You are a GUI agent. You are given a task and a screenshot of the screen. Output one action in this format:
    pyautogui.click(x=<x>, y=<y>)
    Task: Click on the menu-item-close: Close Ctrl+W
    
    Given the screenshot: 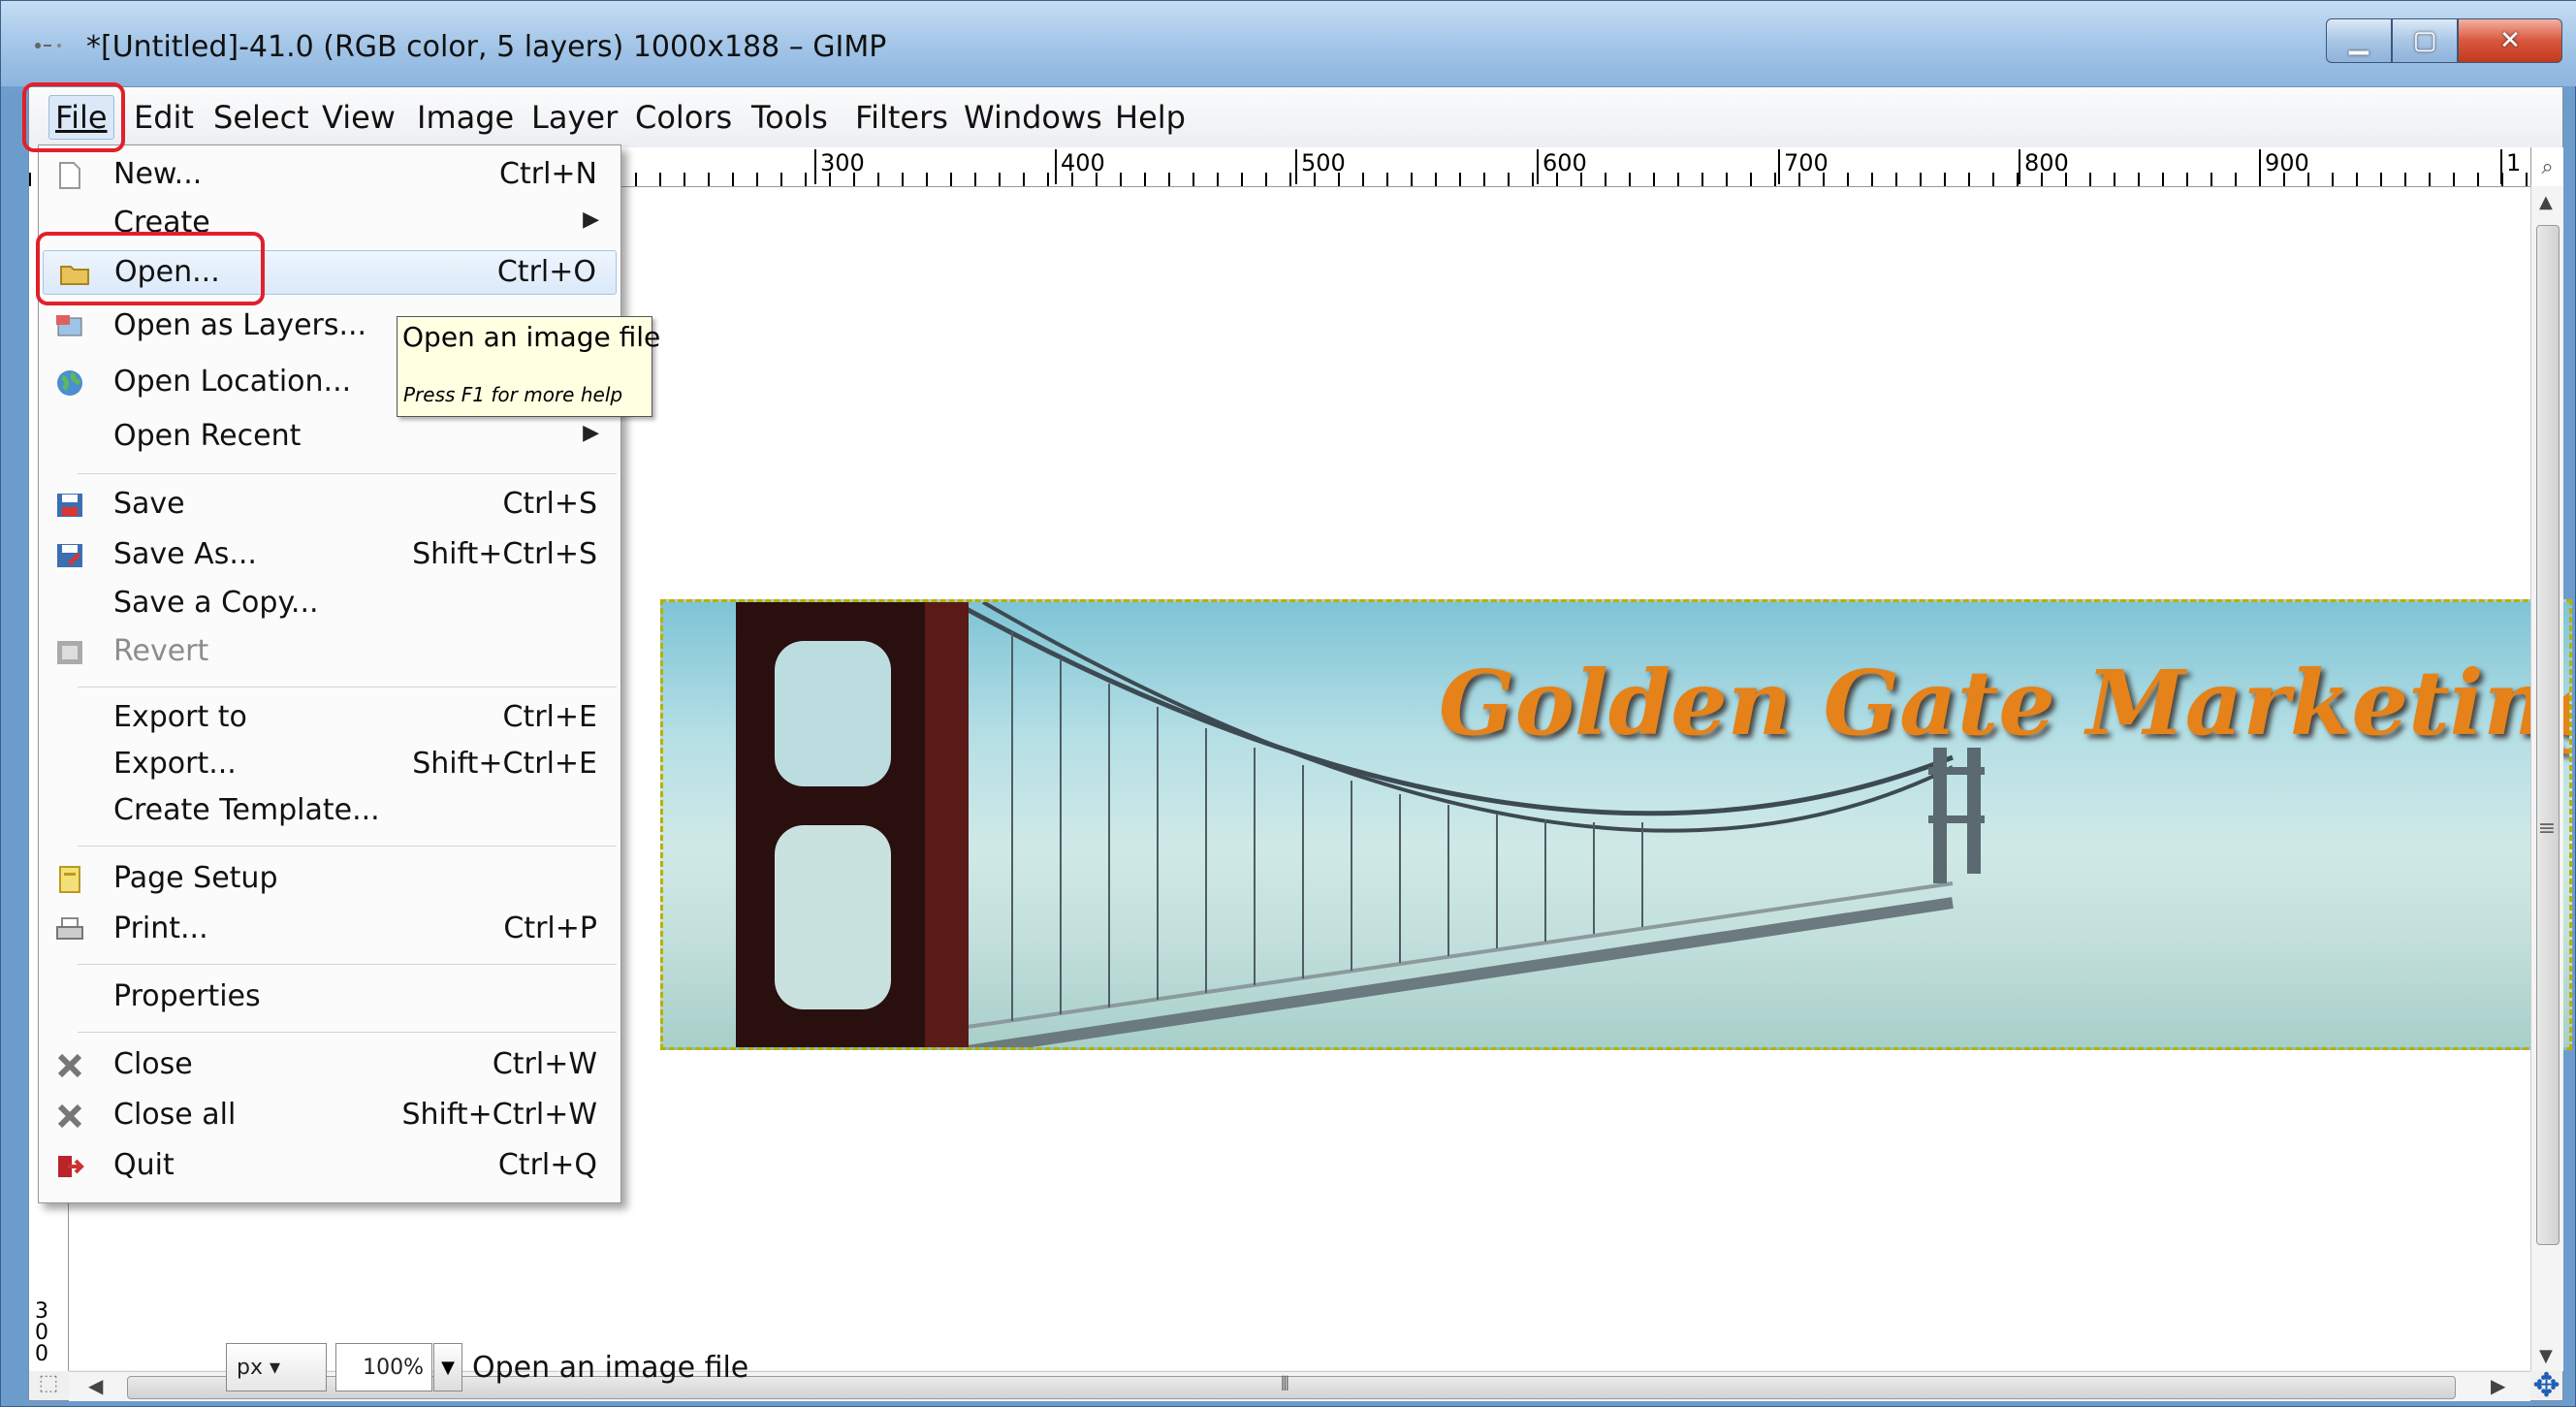 What is the action you would take?
    pyautogui.click(x=329, y=1066)
    